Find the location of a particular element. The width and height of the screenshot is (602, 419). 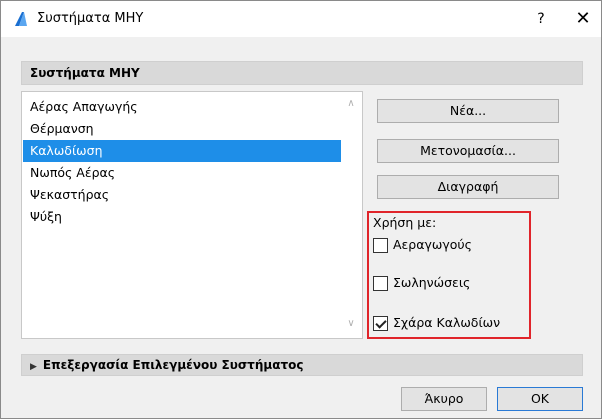

expand-triangle-icon: ▶ is located at coordinates (33, 367).